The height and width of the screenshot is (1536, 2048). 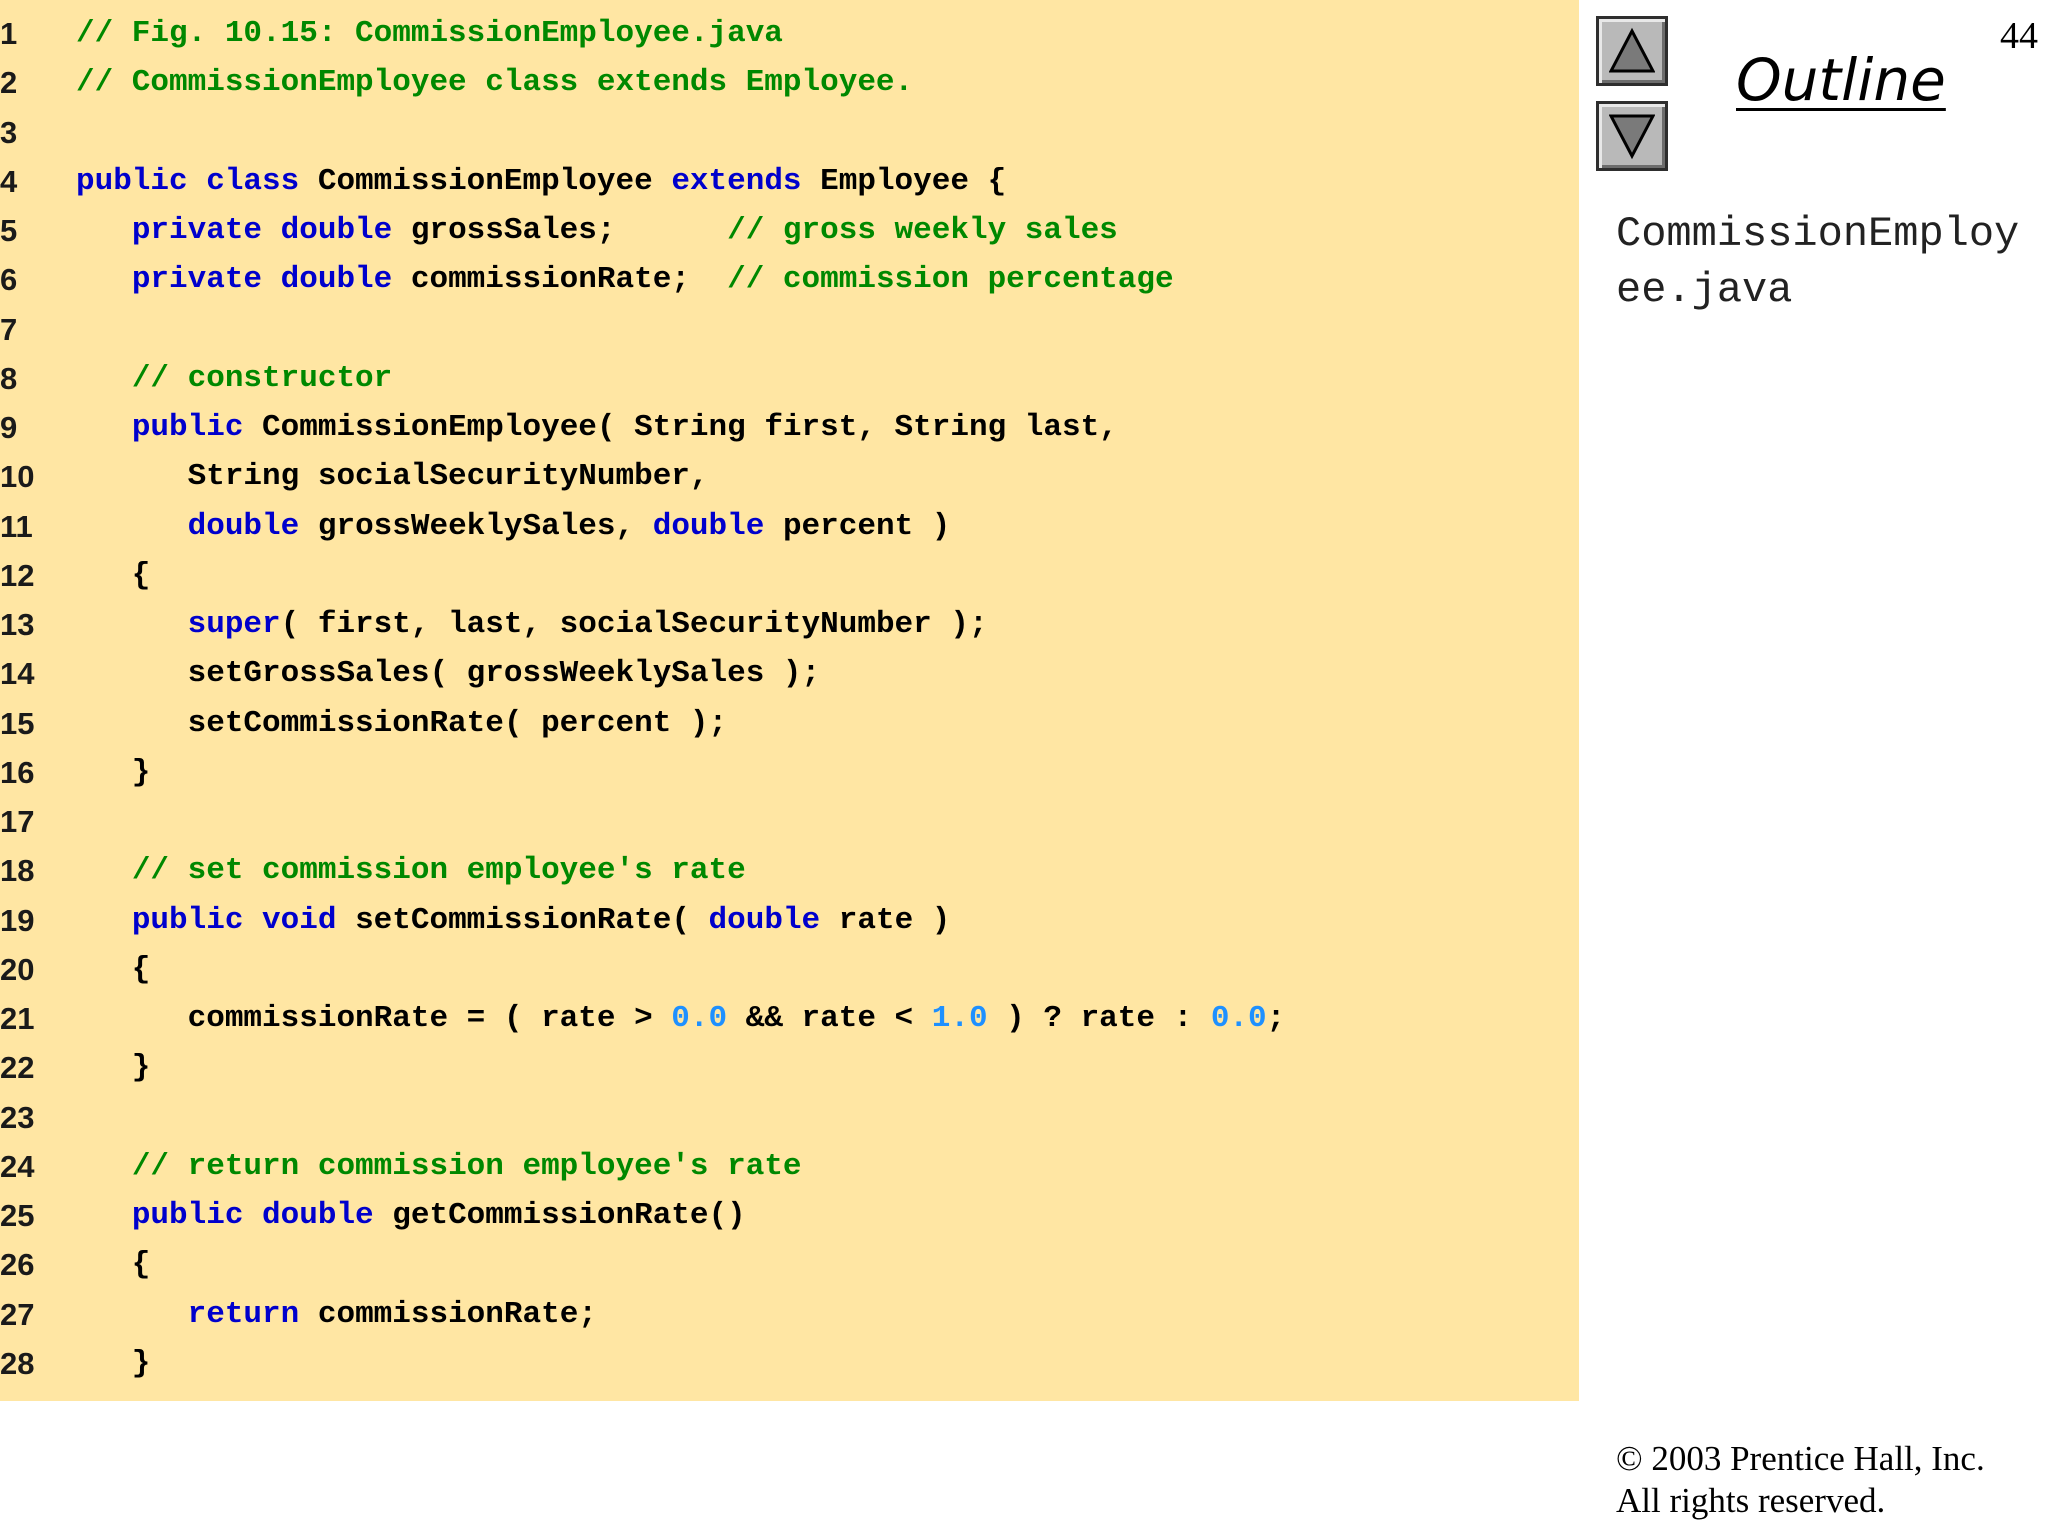 I want to click on code-comment: // Fig. 10.15: CommissionEmployee.java, so click(x=429, y=33).